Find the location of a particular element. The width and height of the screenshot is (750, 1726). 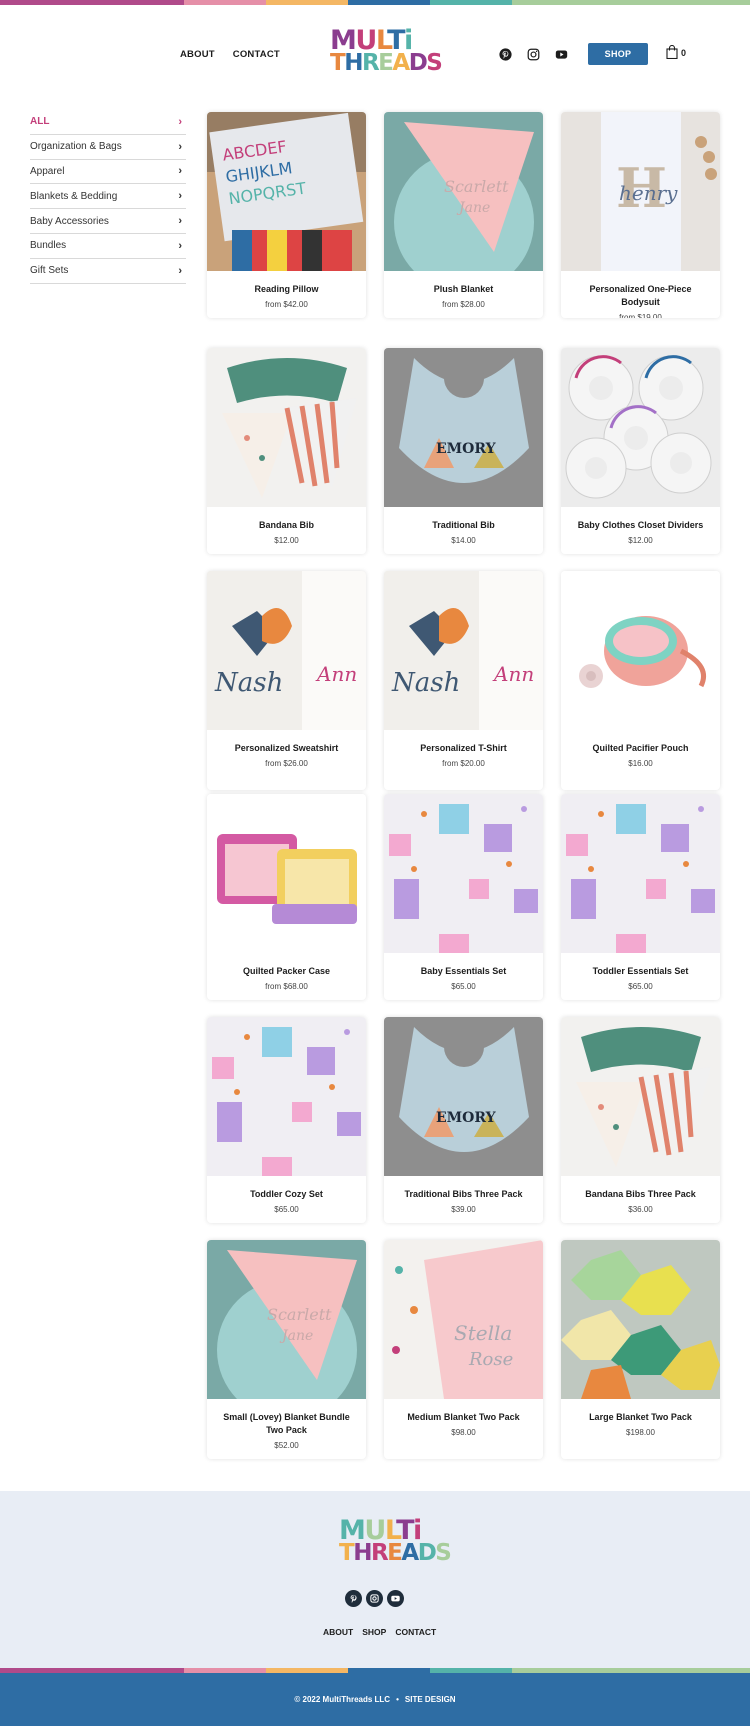

product-title: Quilted Packer Case is located at coordinates (286, 971).